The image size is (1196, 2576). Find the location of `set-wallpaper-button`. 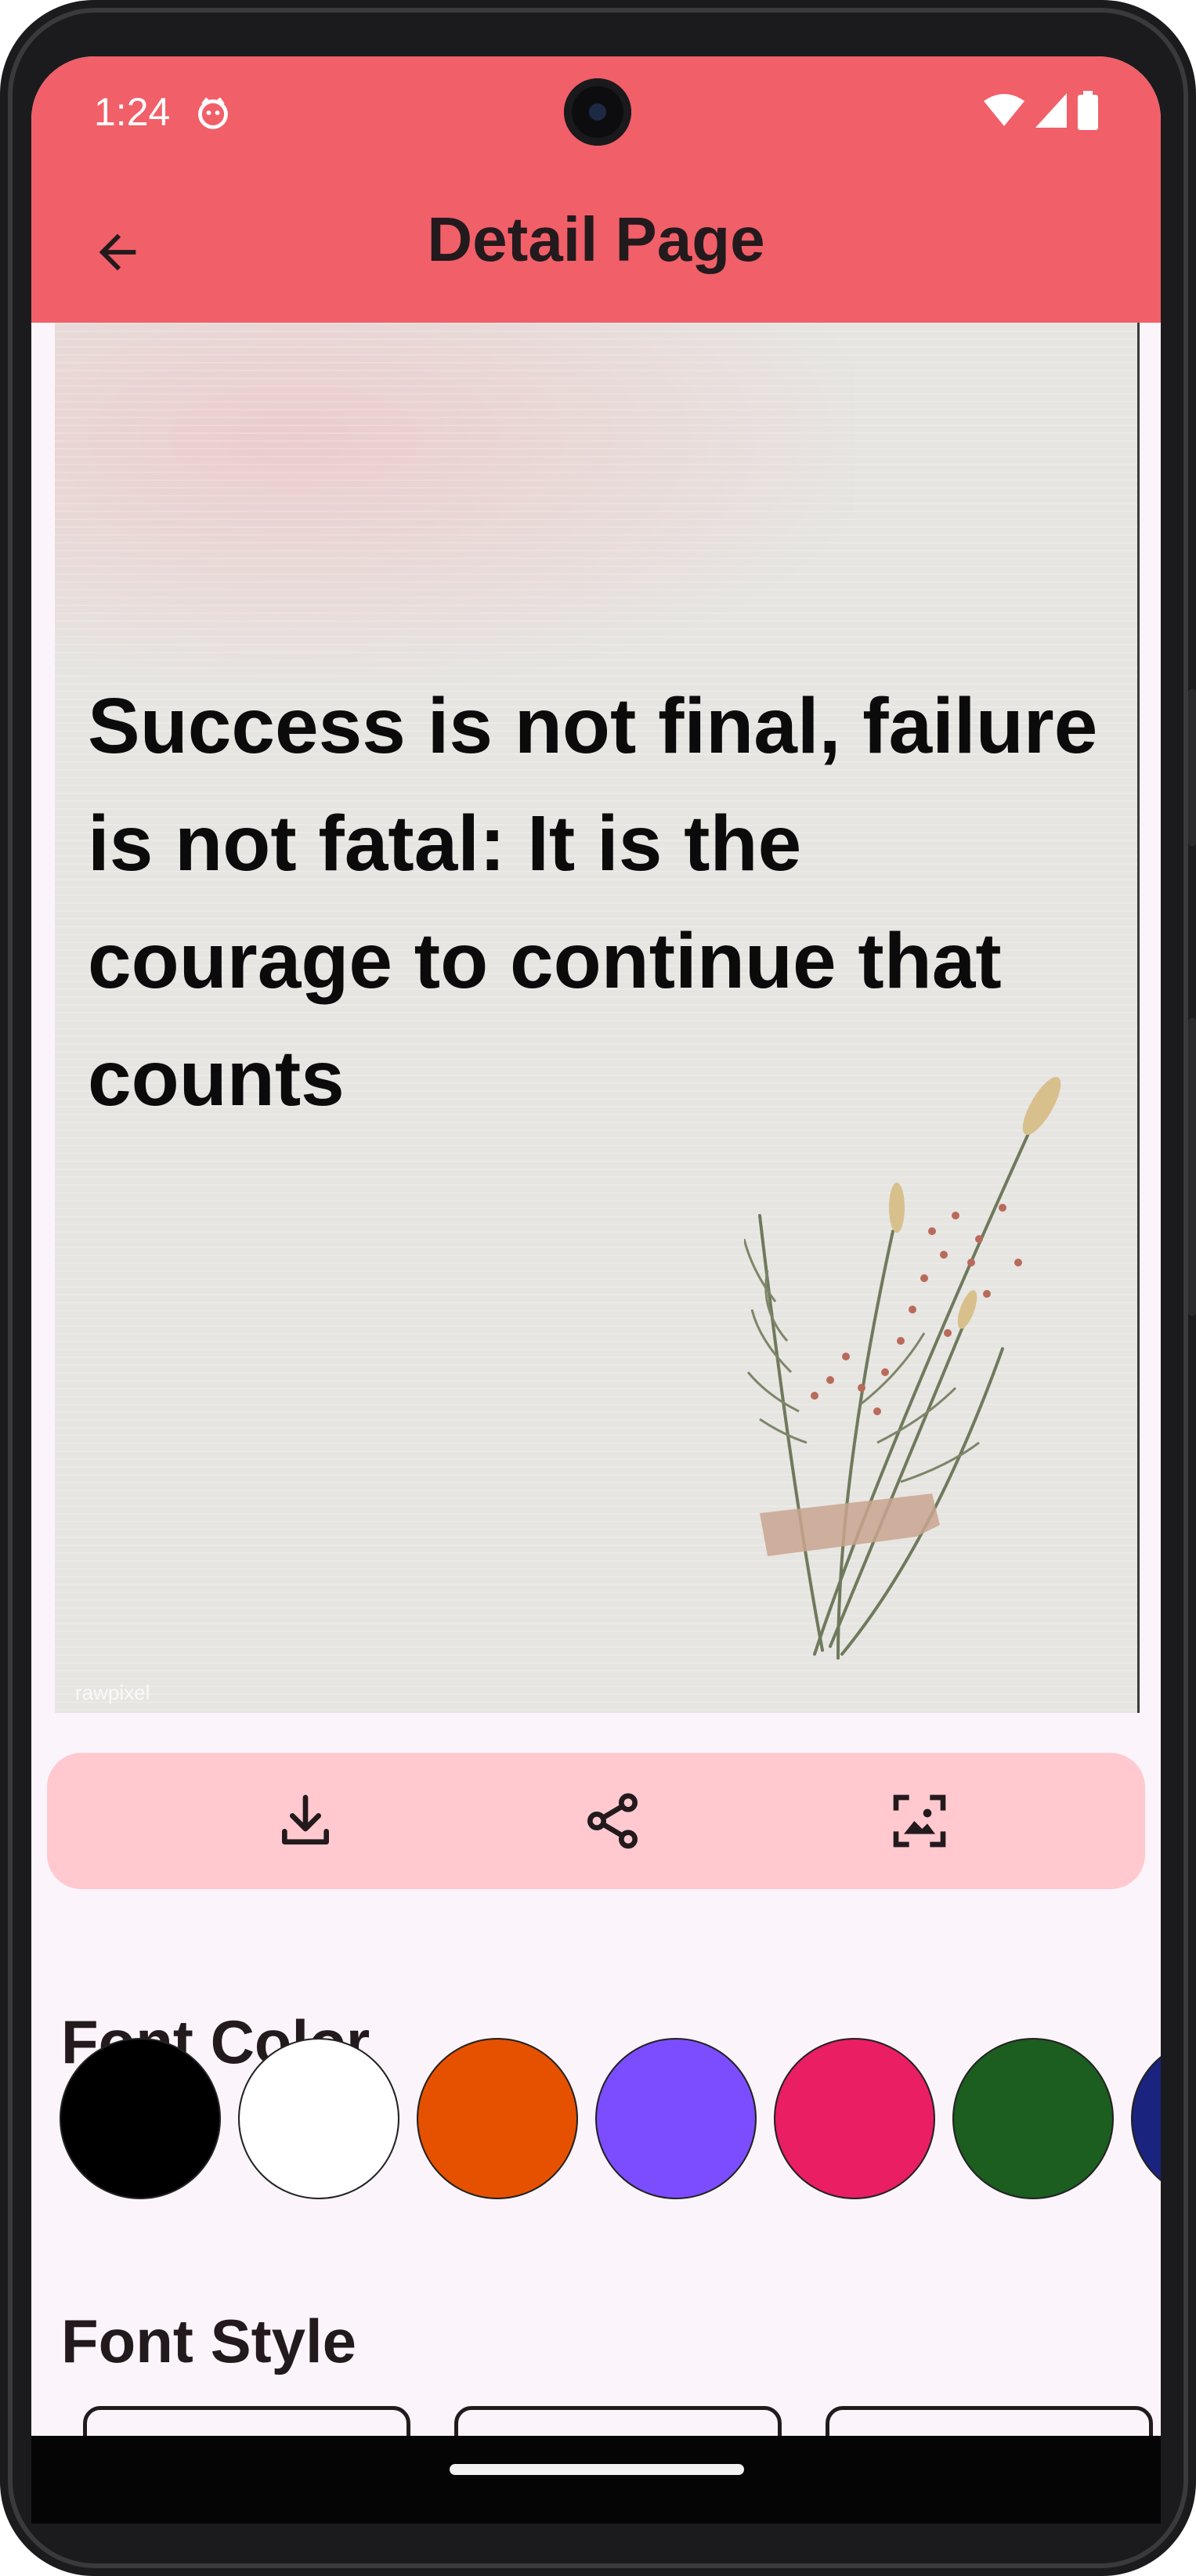

set-wallpaper-button is located at coordinates (919, 1821).